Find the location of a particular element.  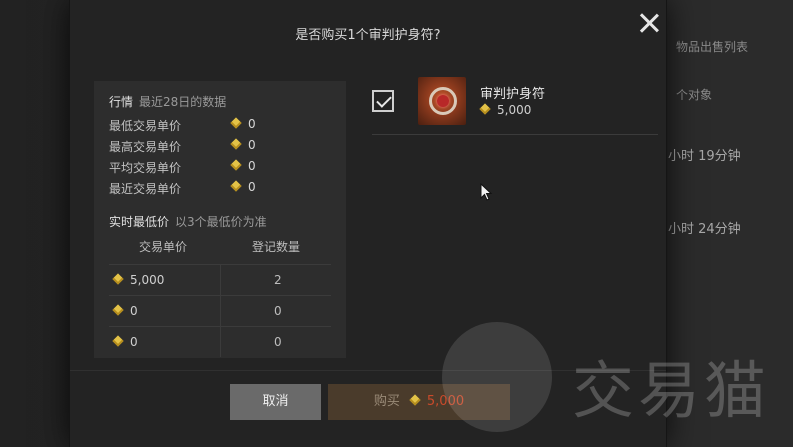

mouse-cursor-icon is located at coordinates (486, 192).